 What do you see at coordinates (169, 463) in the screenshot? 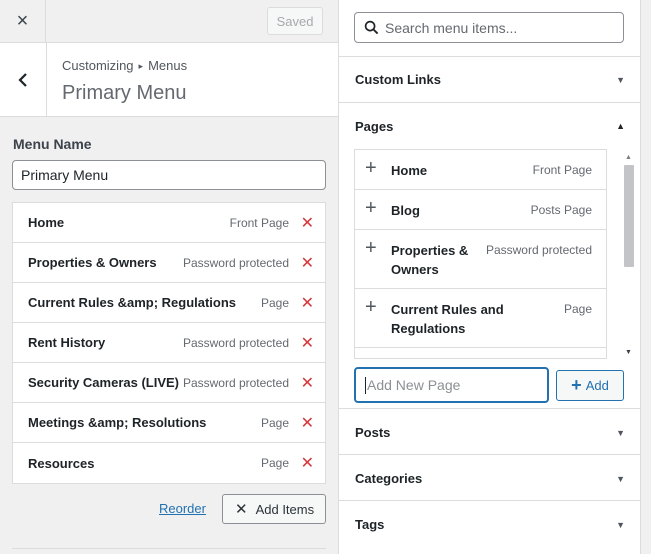
I see `menu-item: Resources Page ✕` at bounding box center [169, 463].